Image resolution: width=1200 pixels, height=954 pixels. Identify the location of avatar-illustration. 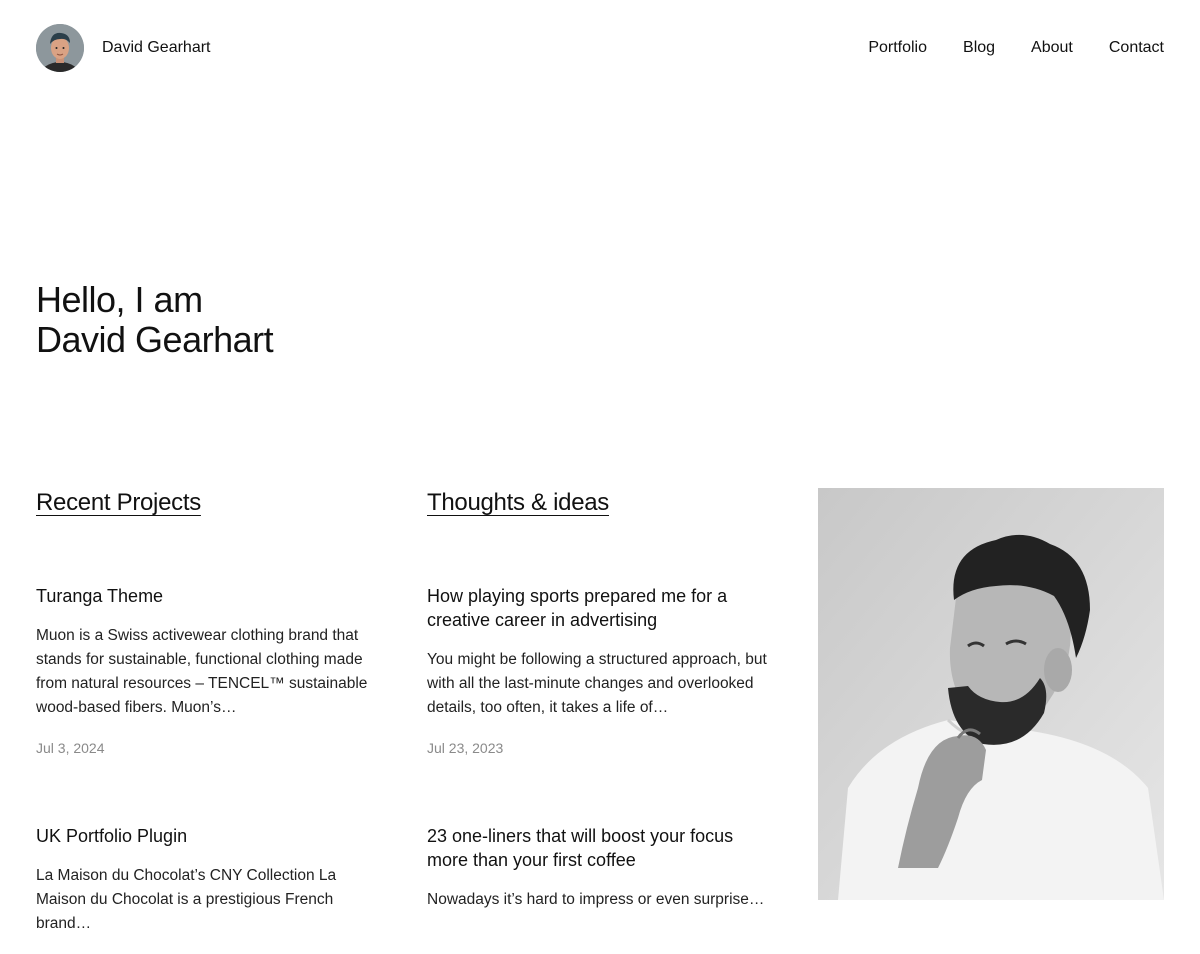
(60, 48).